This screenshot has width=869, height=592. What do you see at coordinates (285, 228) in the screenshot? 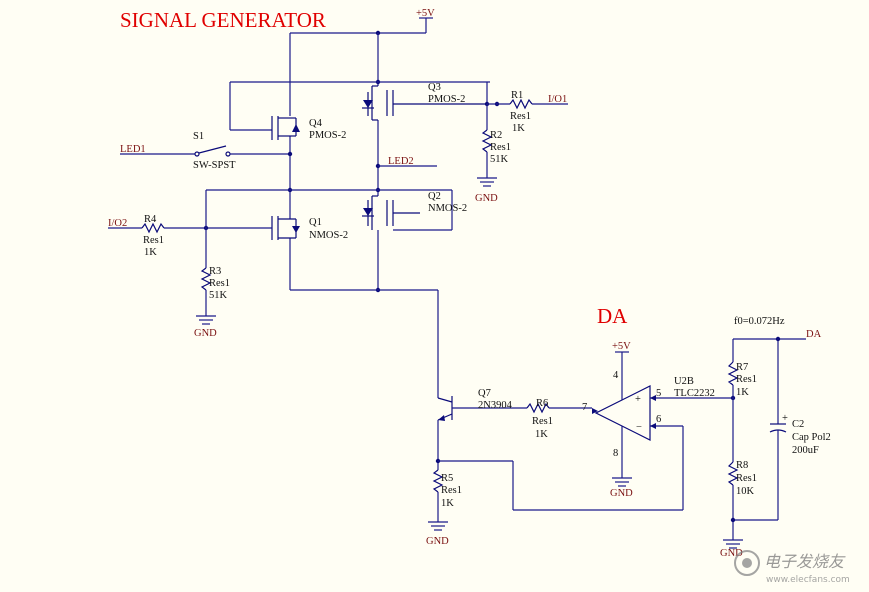
I see `q1-nmos-symbol` at bounding box center [285, 228].